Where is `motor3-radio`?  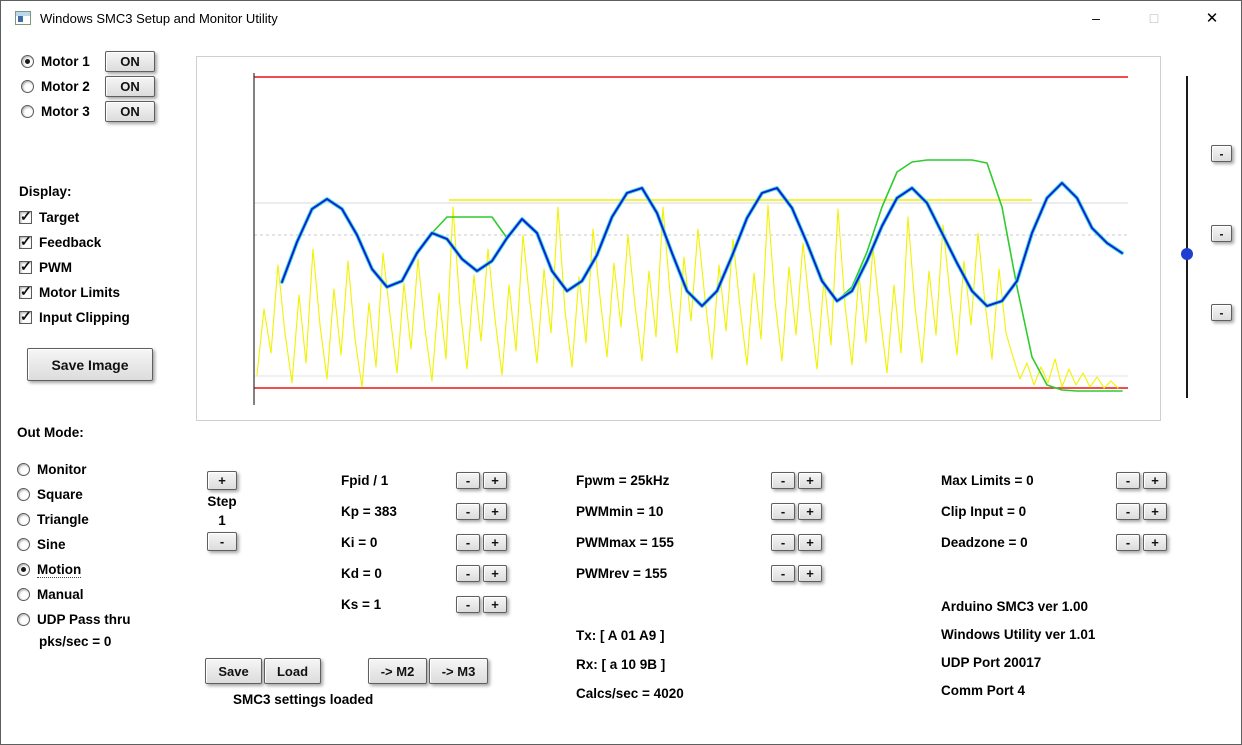
motor3-radio is located at coordinates (27, 111).